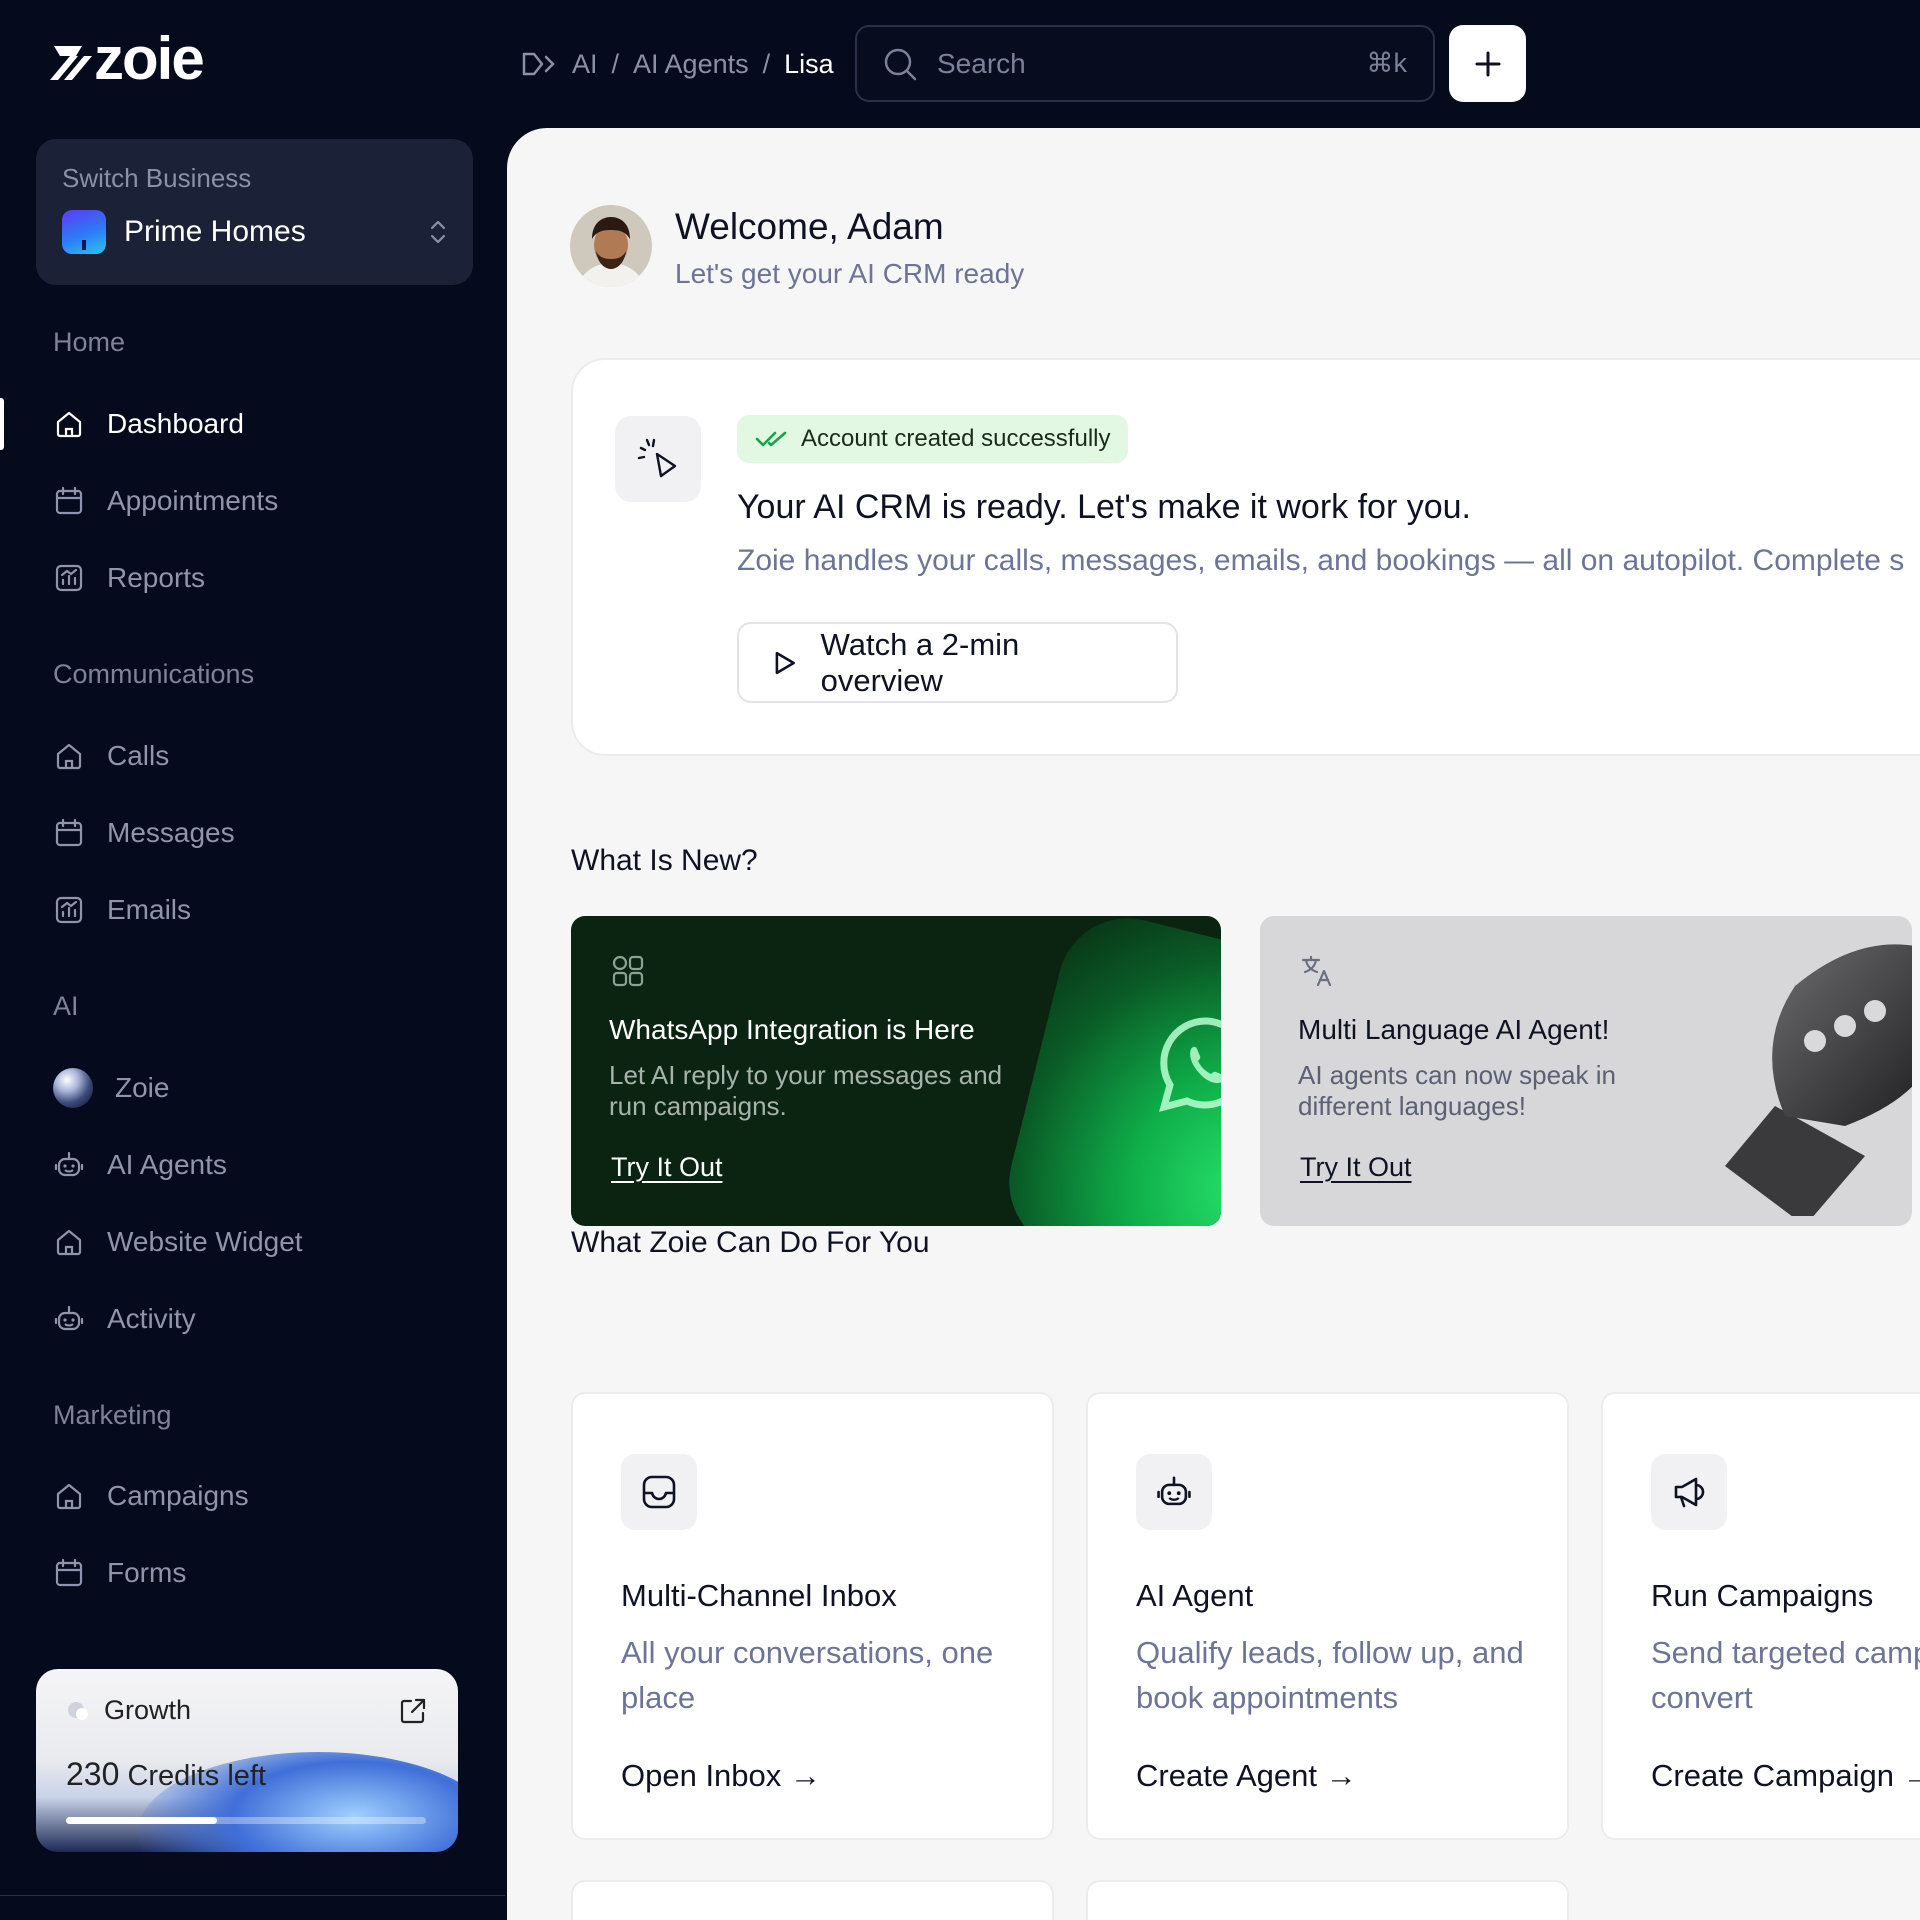 The width and height of the screenshot is (1920, 1920). What do you see at coordinates (1145, 63) in the screenshot?
I see `search-input: Search ⌘k` at bounding box center [1145, 63].